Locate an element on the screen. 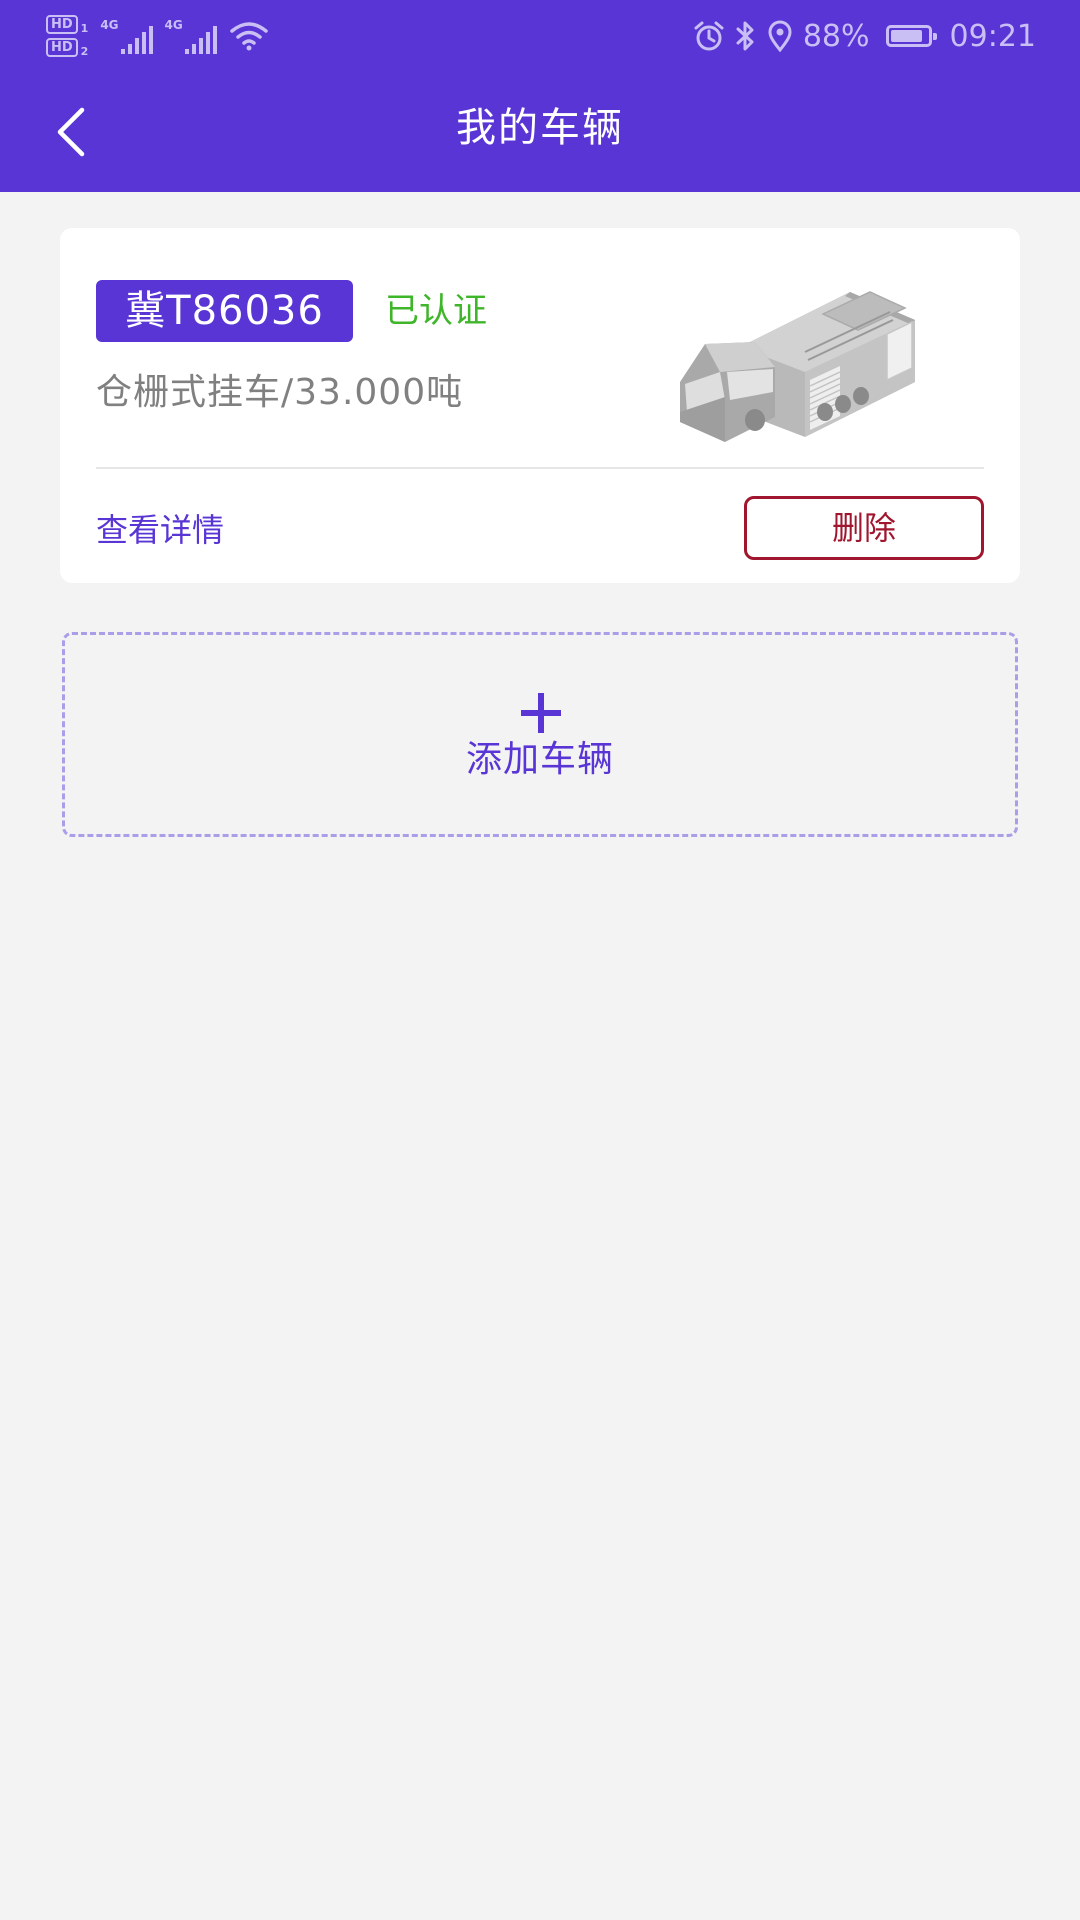 The height and width of the screenshot is (1920, 1080). add-vehicle-label: 添加车辆 is located at coordinates (539, 759).